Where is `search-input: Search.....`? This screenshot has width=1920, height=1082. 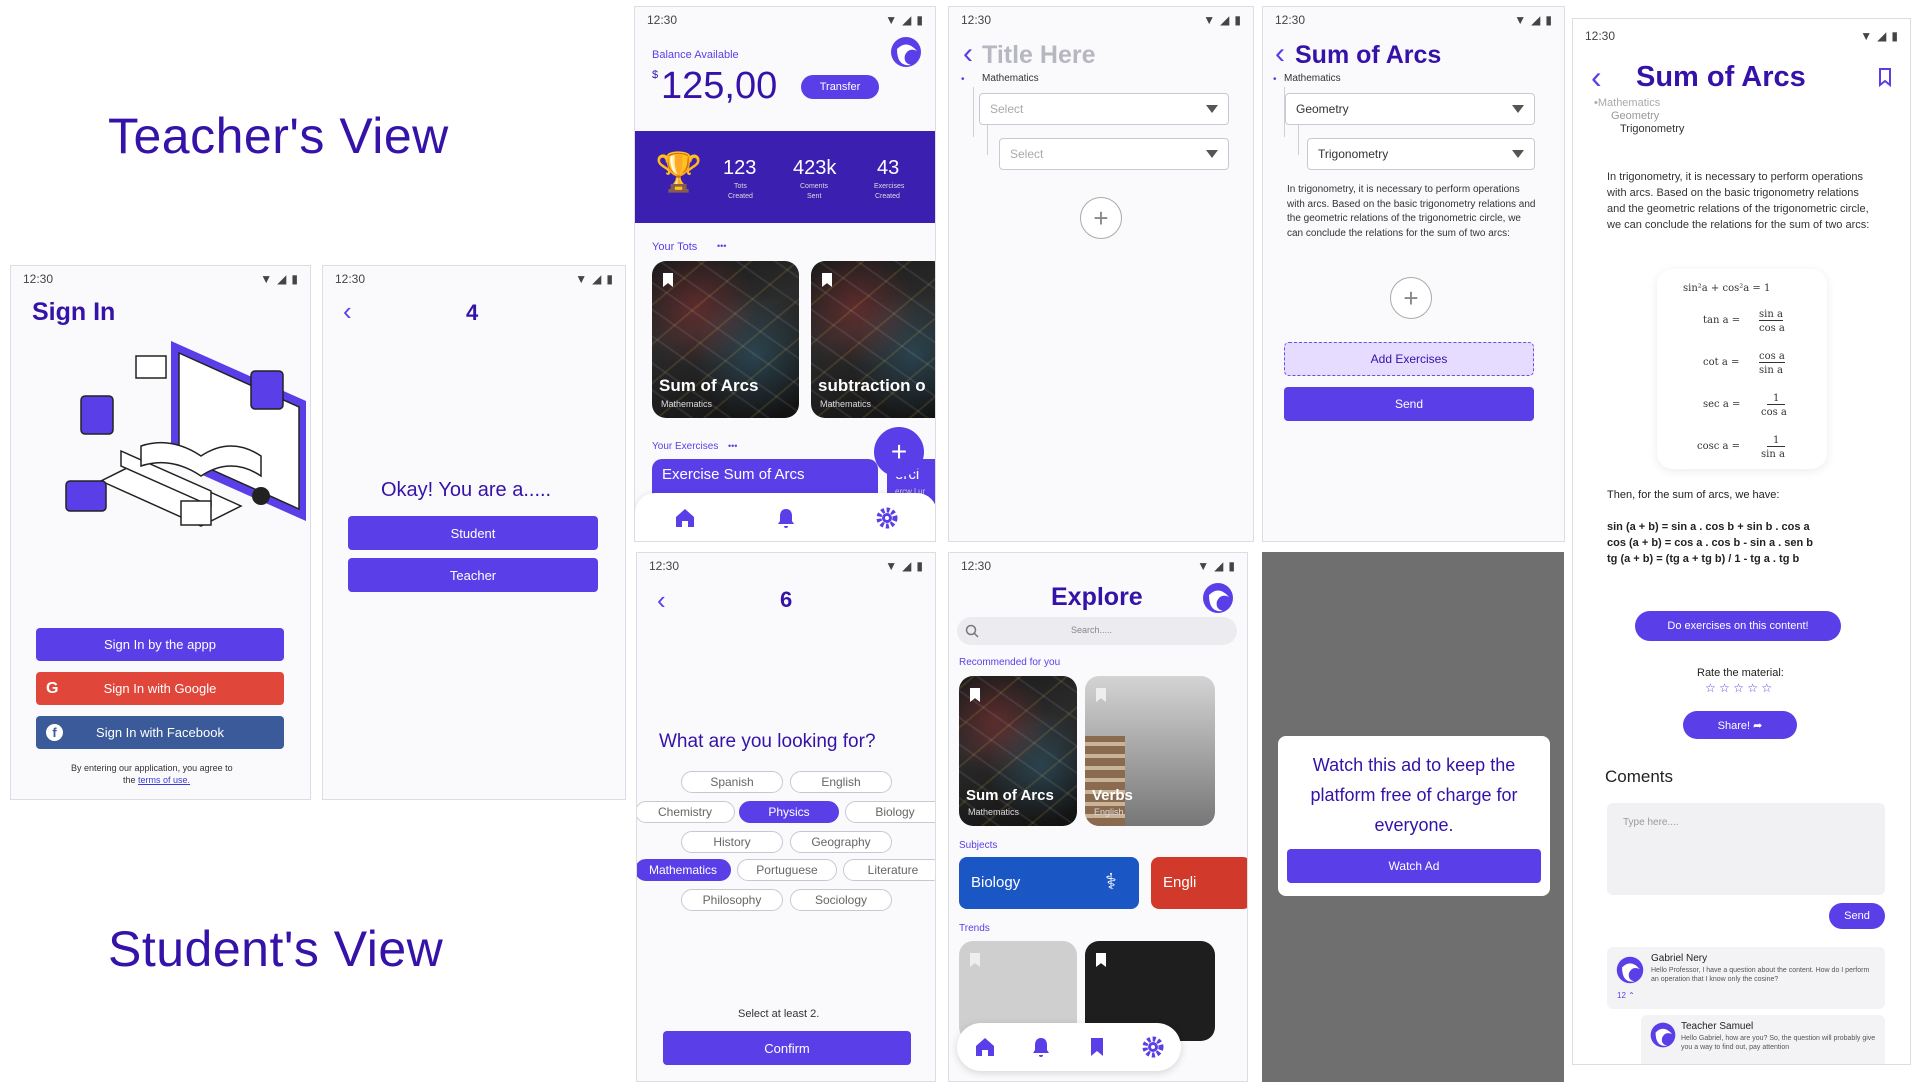 search-input: Search..... is located at coordinates (1097, 631).